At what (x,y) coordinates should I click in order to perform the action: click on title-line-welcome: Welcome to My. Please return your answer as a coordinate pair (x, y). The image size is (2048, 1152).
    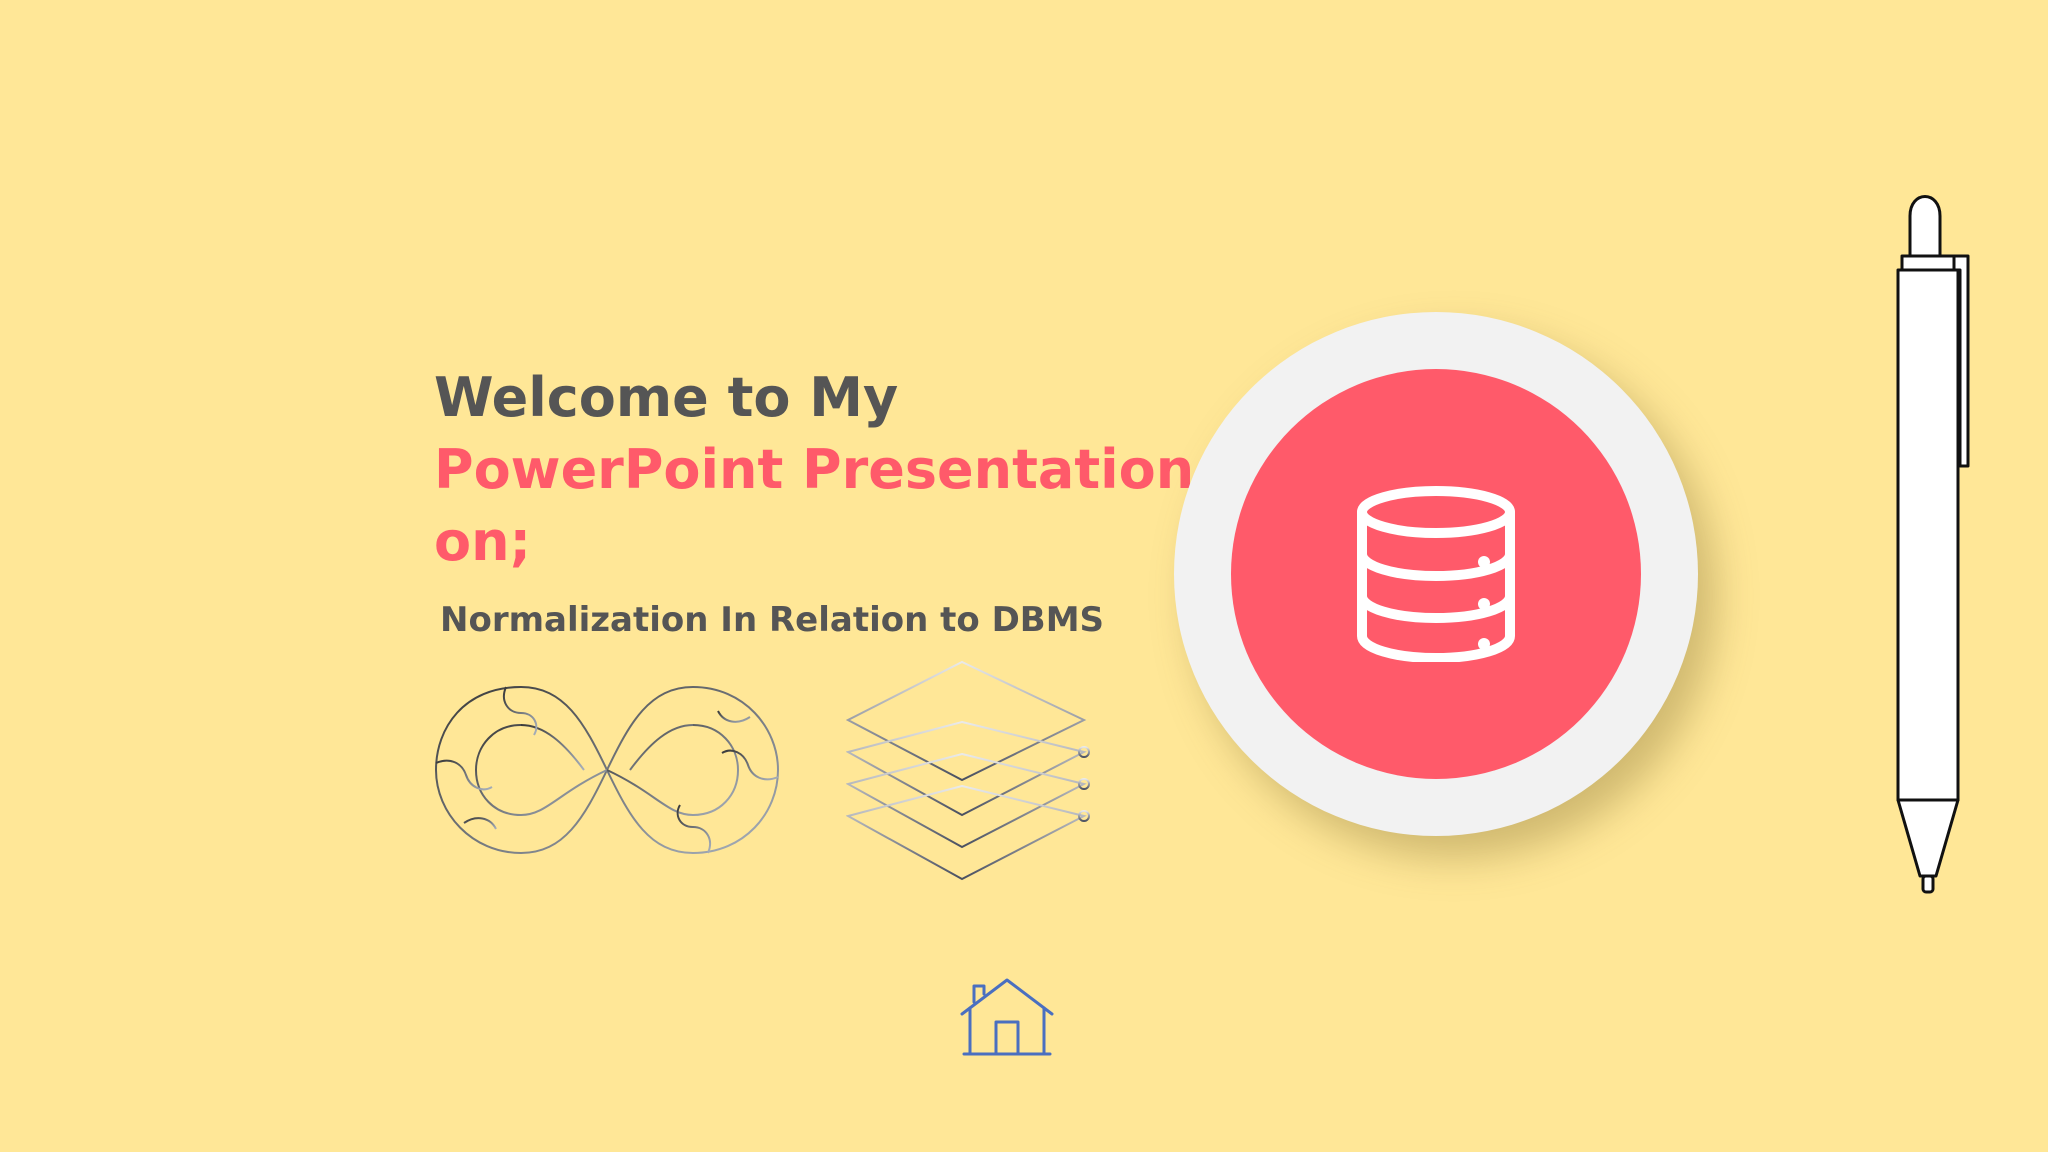
    Looking at the image, I should click on (666, 397).